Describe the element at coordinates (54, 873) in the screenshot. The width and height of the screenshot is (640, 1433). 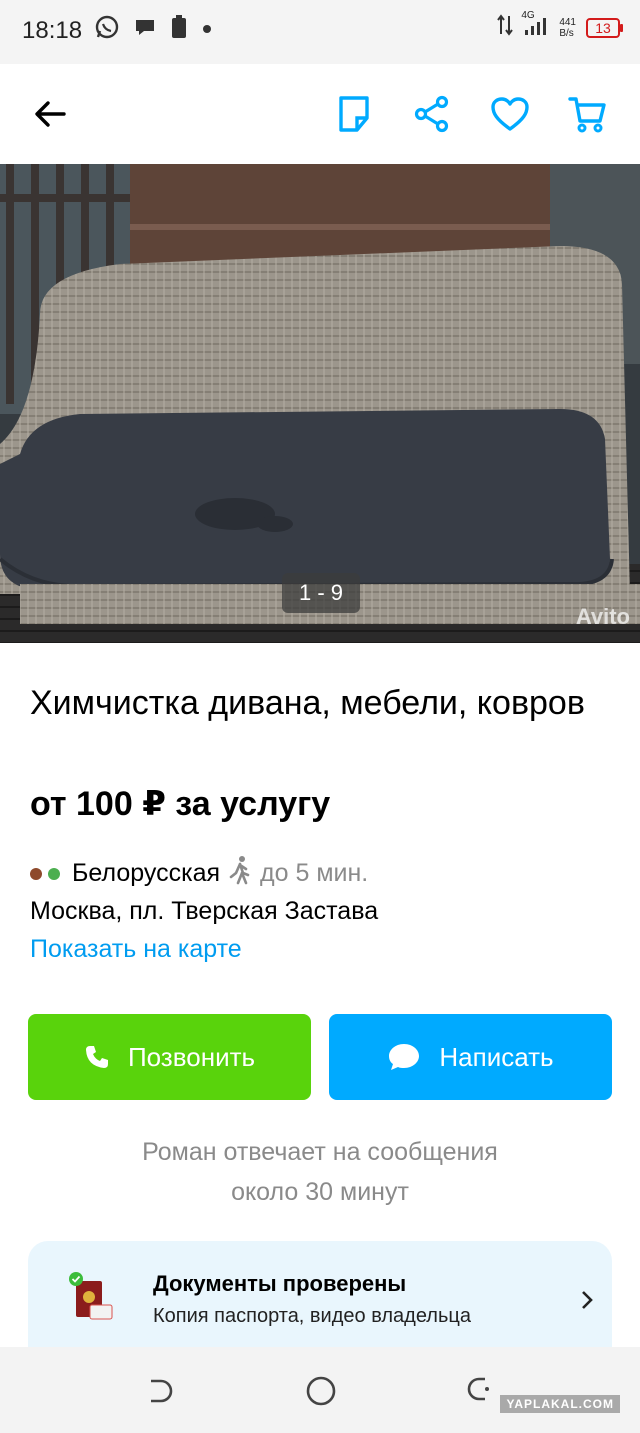
I see `metro-line-dot-green` at that location.